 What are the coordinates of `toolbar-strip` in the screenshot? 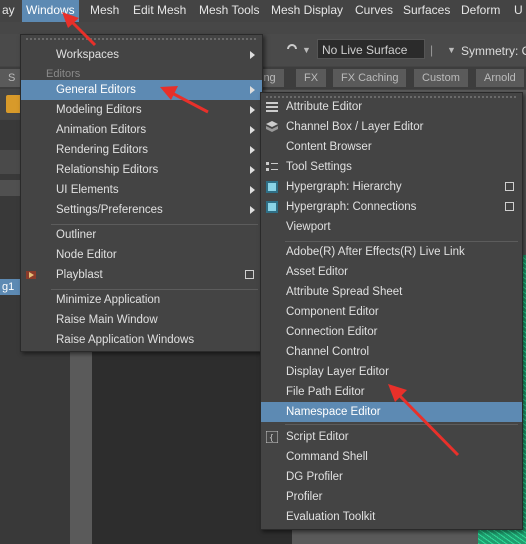 It's located at (263, 28).